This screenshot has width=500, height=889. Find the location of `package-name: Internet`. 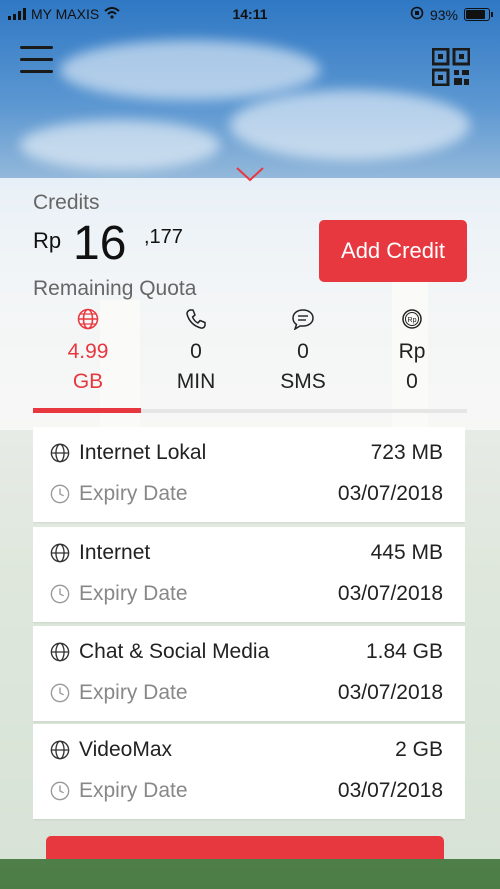

package-name: Internet is located at coordinates (115, 552).